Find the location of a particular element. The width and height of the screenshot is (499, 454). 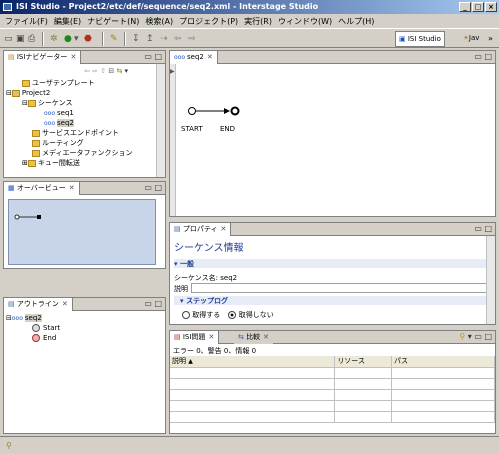

outline-item: ⊟ooo seq2 is located at coordinates (81, 318).